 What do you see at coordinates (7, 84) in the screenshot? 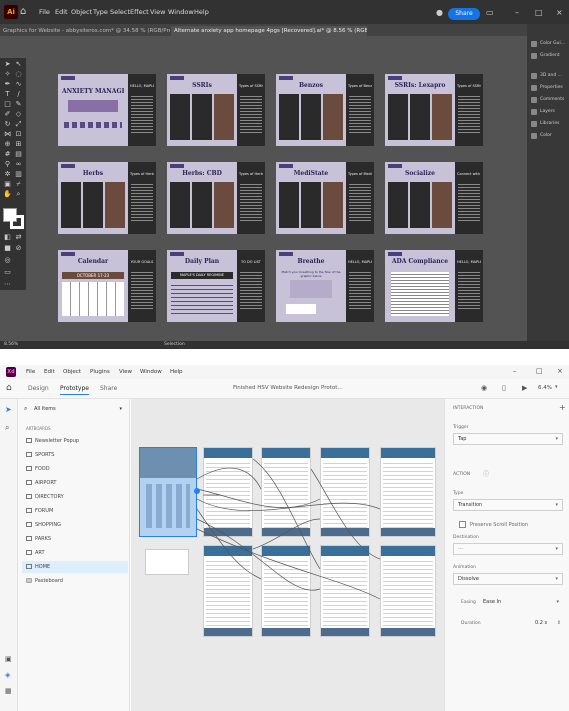
I see `pen-tool-icon: ✒` at bounding box center [7, 84].